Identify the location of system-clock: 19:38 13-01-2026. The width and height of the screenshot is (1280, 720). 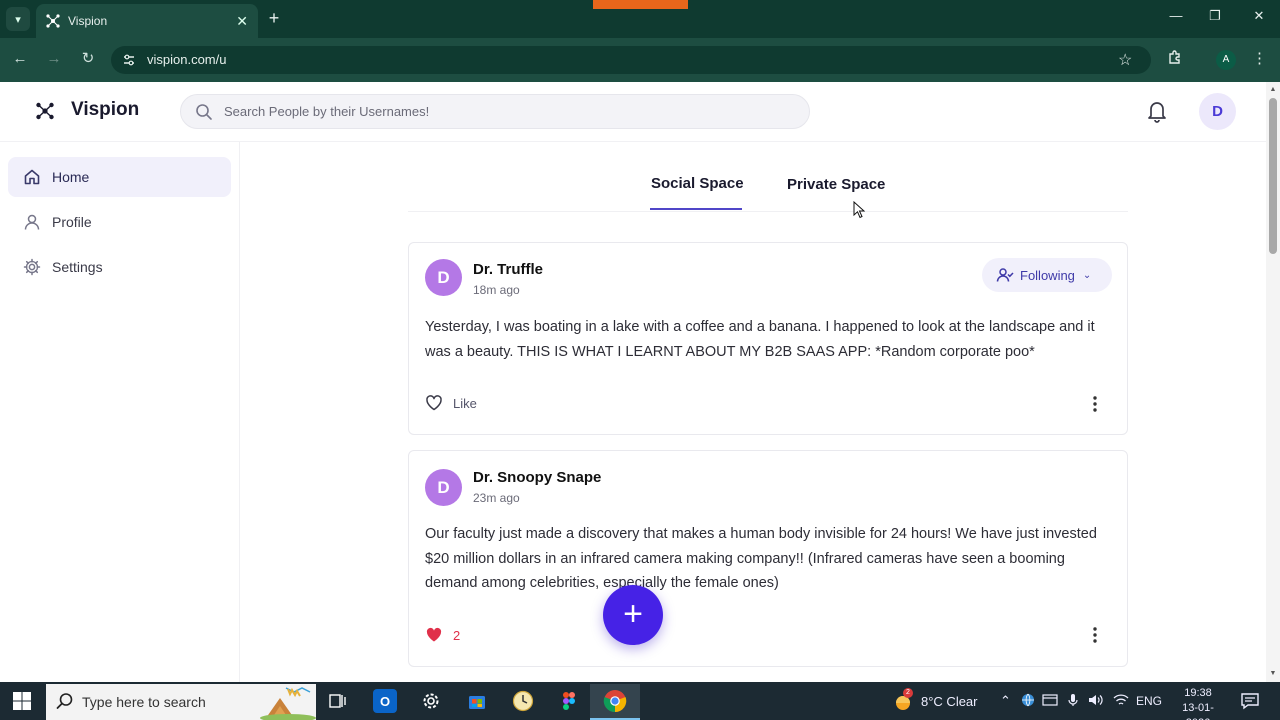
(1198, 703).